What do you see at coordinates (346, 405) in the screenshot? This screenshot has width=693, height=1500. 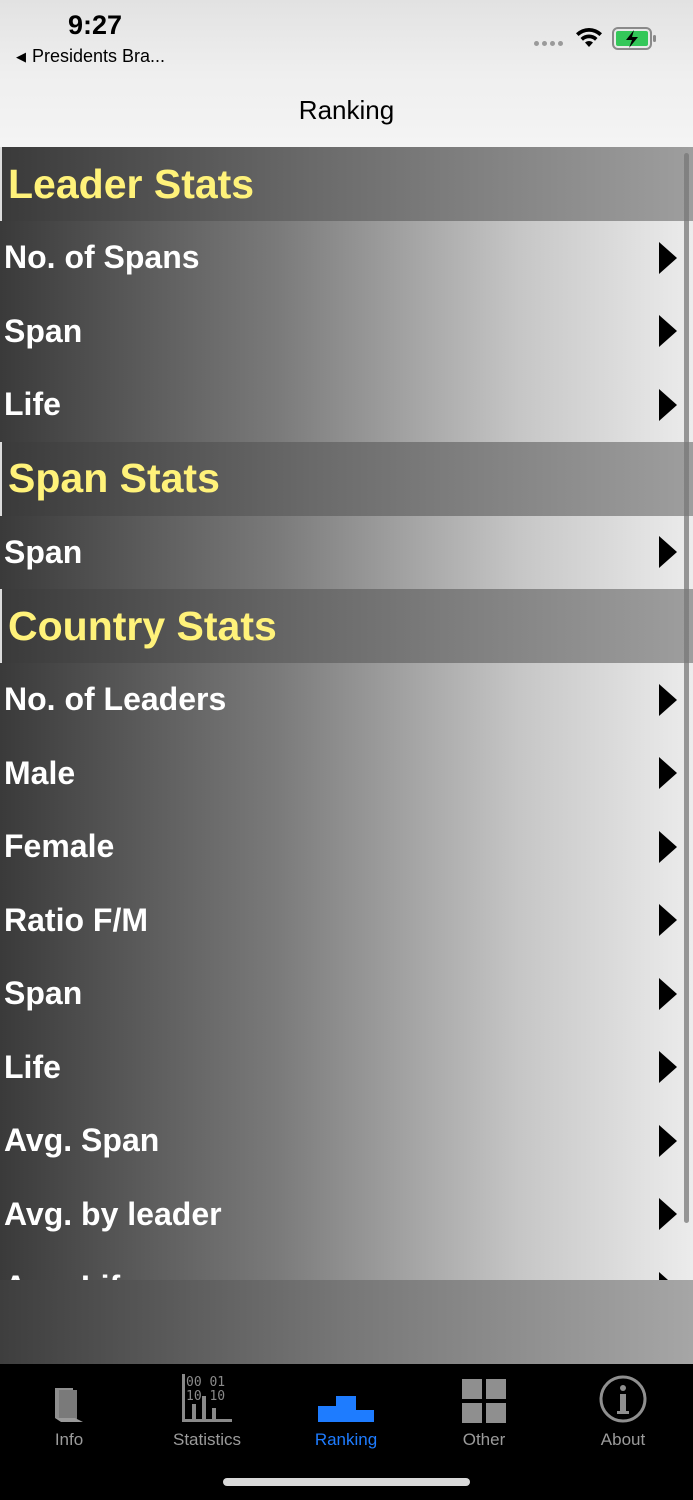 I see `row-leader-life: Life` at bounding box center [346, 405].